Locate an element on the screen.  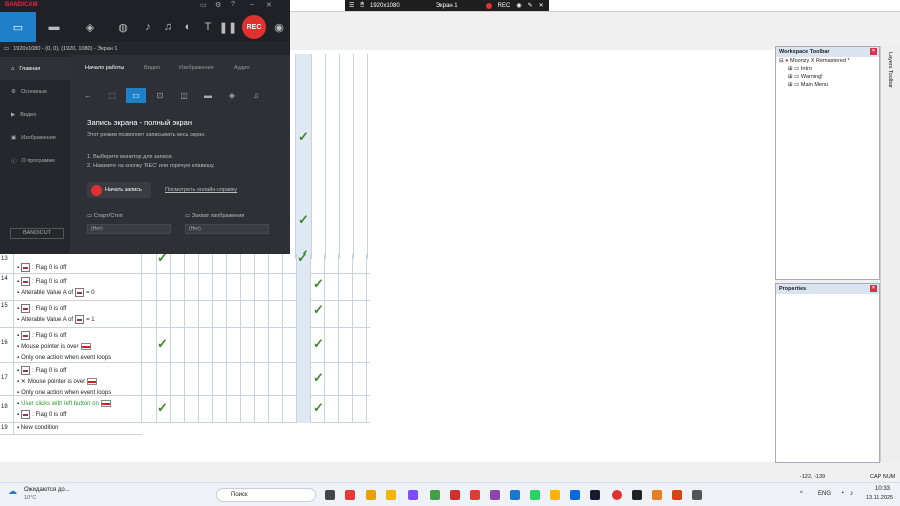
screen-mode-icon: ▭ is located at coordinates (18, 27).